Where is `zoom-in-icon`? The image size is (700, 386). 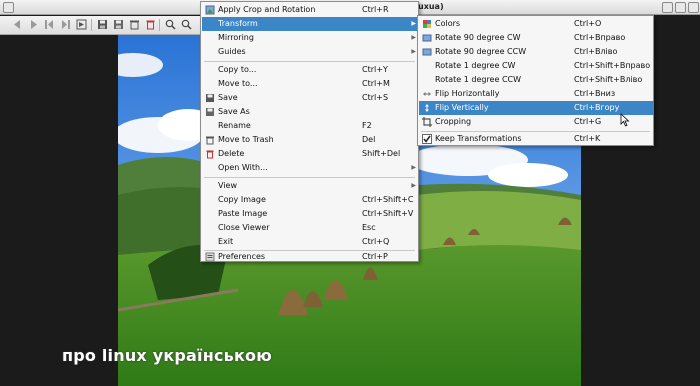 zoom-in-icon is located at coordinates (170, 24).